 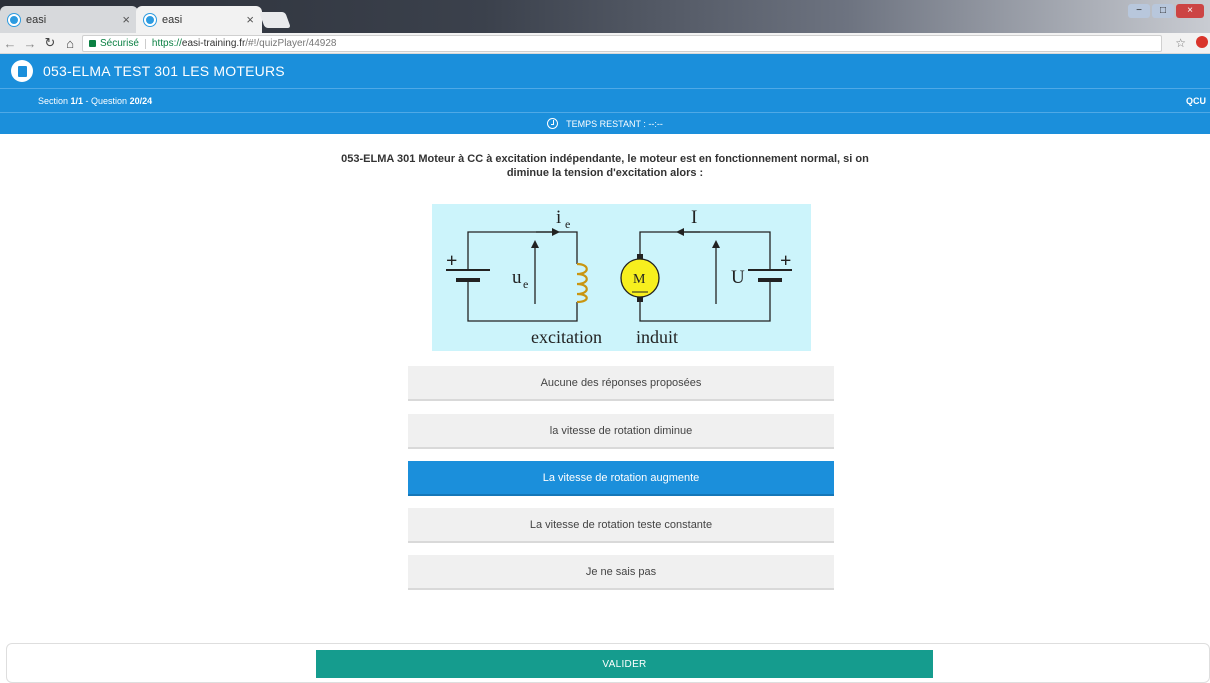 I want to click on clock-icon, so click(x=553, y=123).